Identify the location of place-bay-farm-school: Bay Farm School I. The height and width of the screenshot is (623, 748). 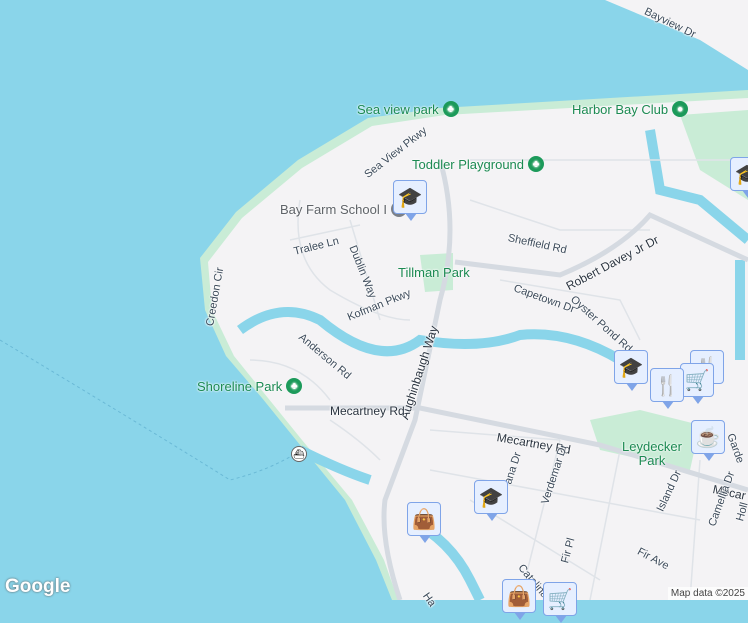
(343, 209).